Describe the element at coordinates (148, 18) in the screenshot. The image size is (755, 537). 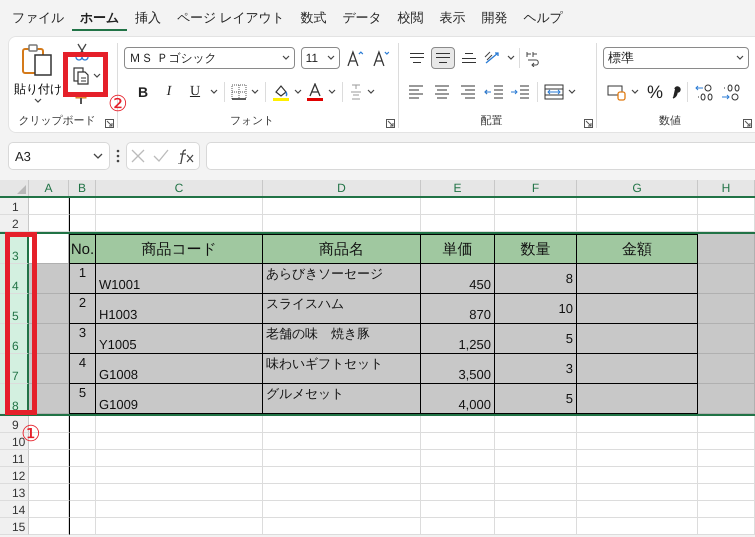
I see `ribbon-tab: 挿入` at that location.